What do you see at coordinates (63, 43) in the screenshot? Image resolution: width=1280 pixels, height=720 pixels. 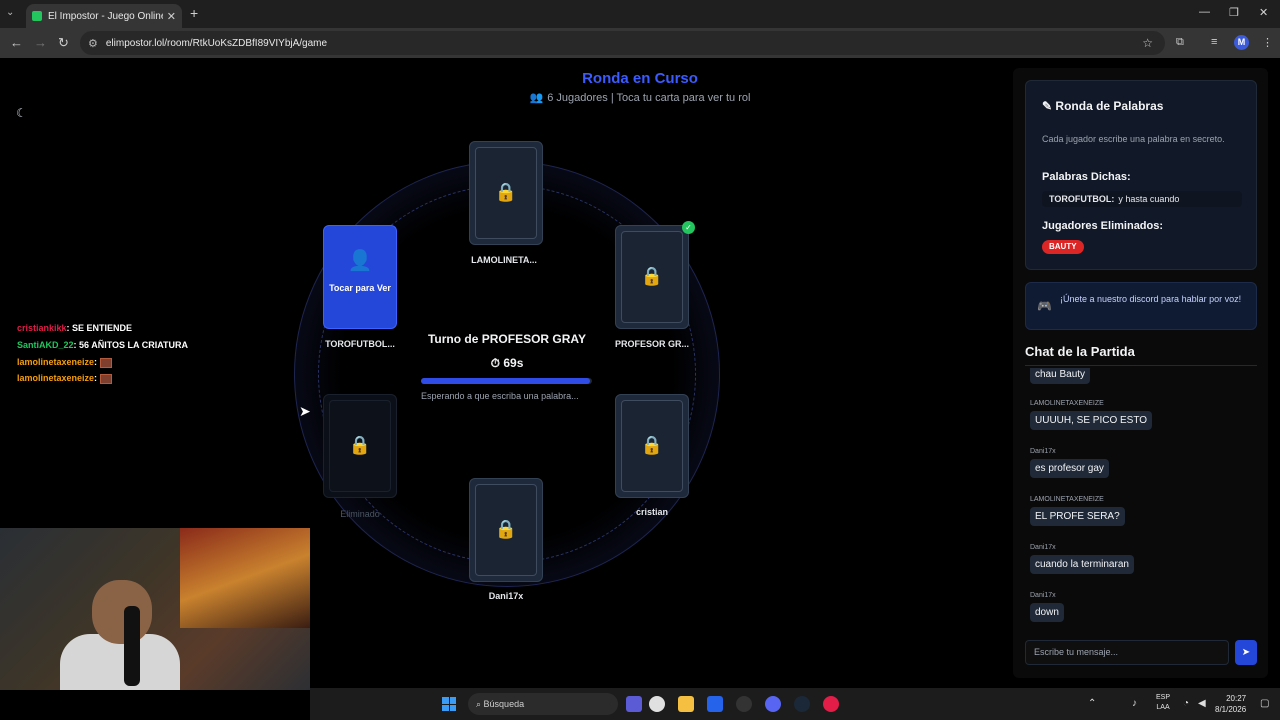 I see `reload-icon: ↻` at bounding box center [63, 43].